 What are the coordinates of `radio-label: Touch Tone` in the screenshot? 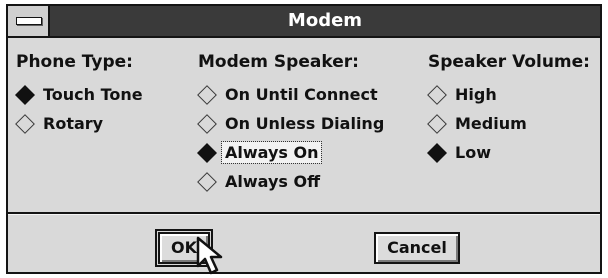 It's located at (93, 94).